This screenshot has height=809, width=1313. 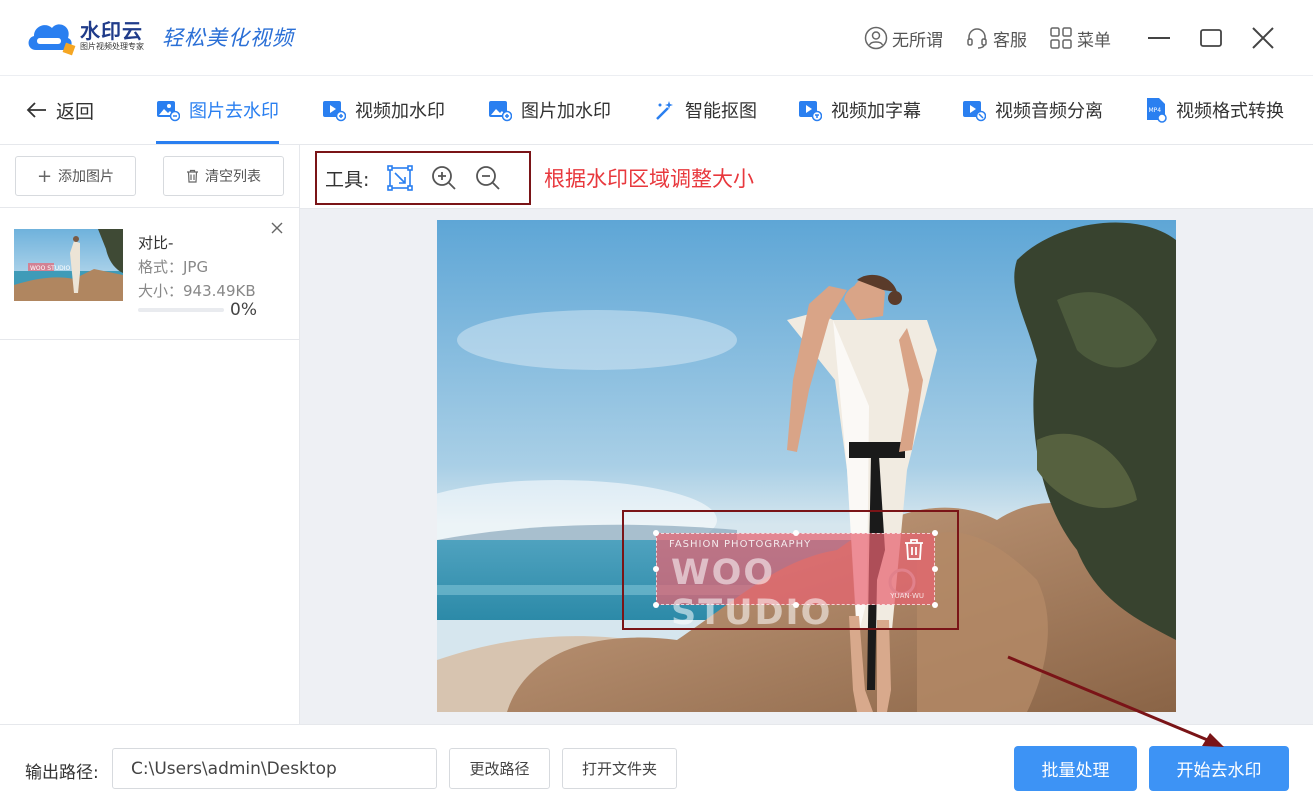 I want to click on file-thumbnail: WOO STUDIO, so click(x=68, y=265).